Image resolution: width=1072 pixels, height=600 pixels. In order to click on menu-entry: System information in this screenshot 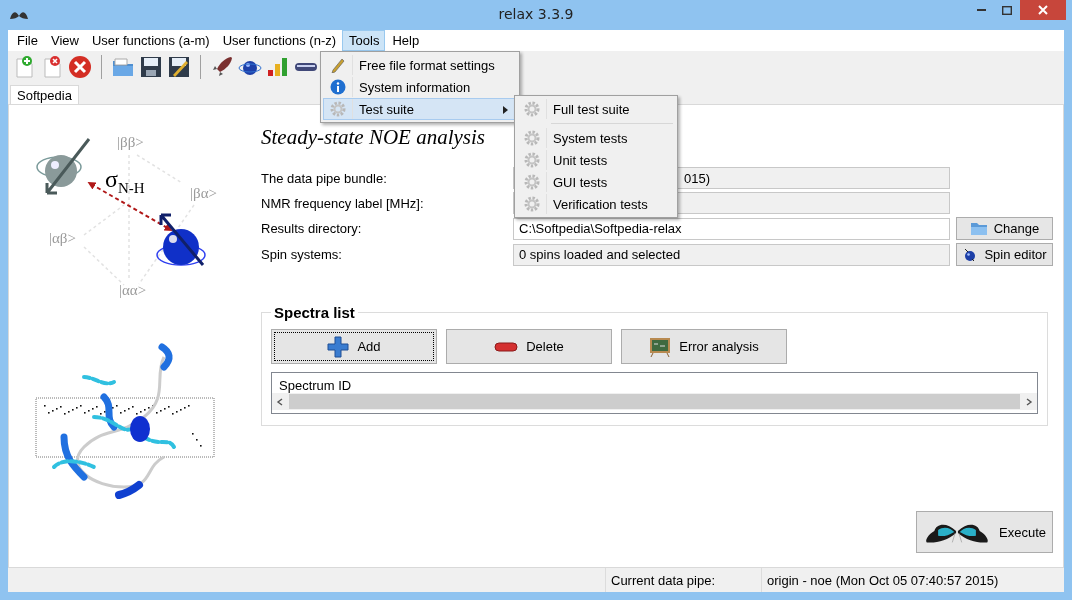, I will do `click(420, 87)`.